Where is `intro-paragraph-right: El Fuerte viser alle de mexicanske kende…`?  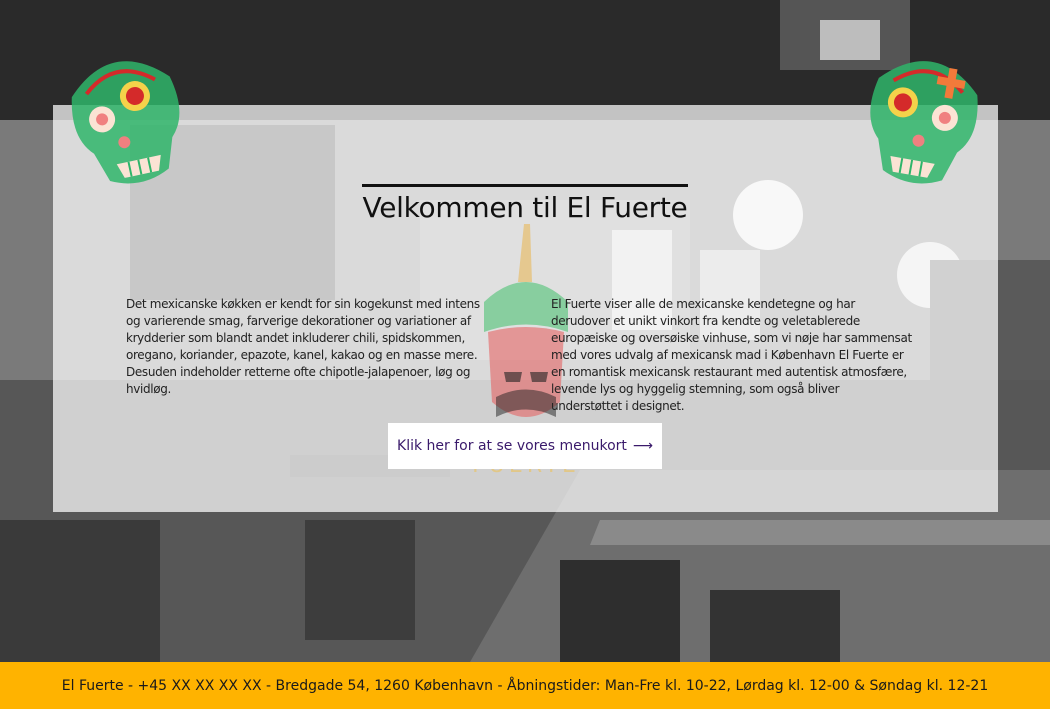
intro-paragraph-right: El Fuerte viser alle de mexicanske kende… is located at coordinates (731, 355).